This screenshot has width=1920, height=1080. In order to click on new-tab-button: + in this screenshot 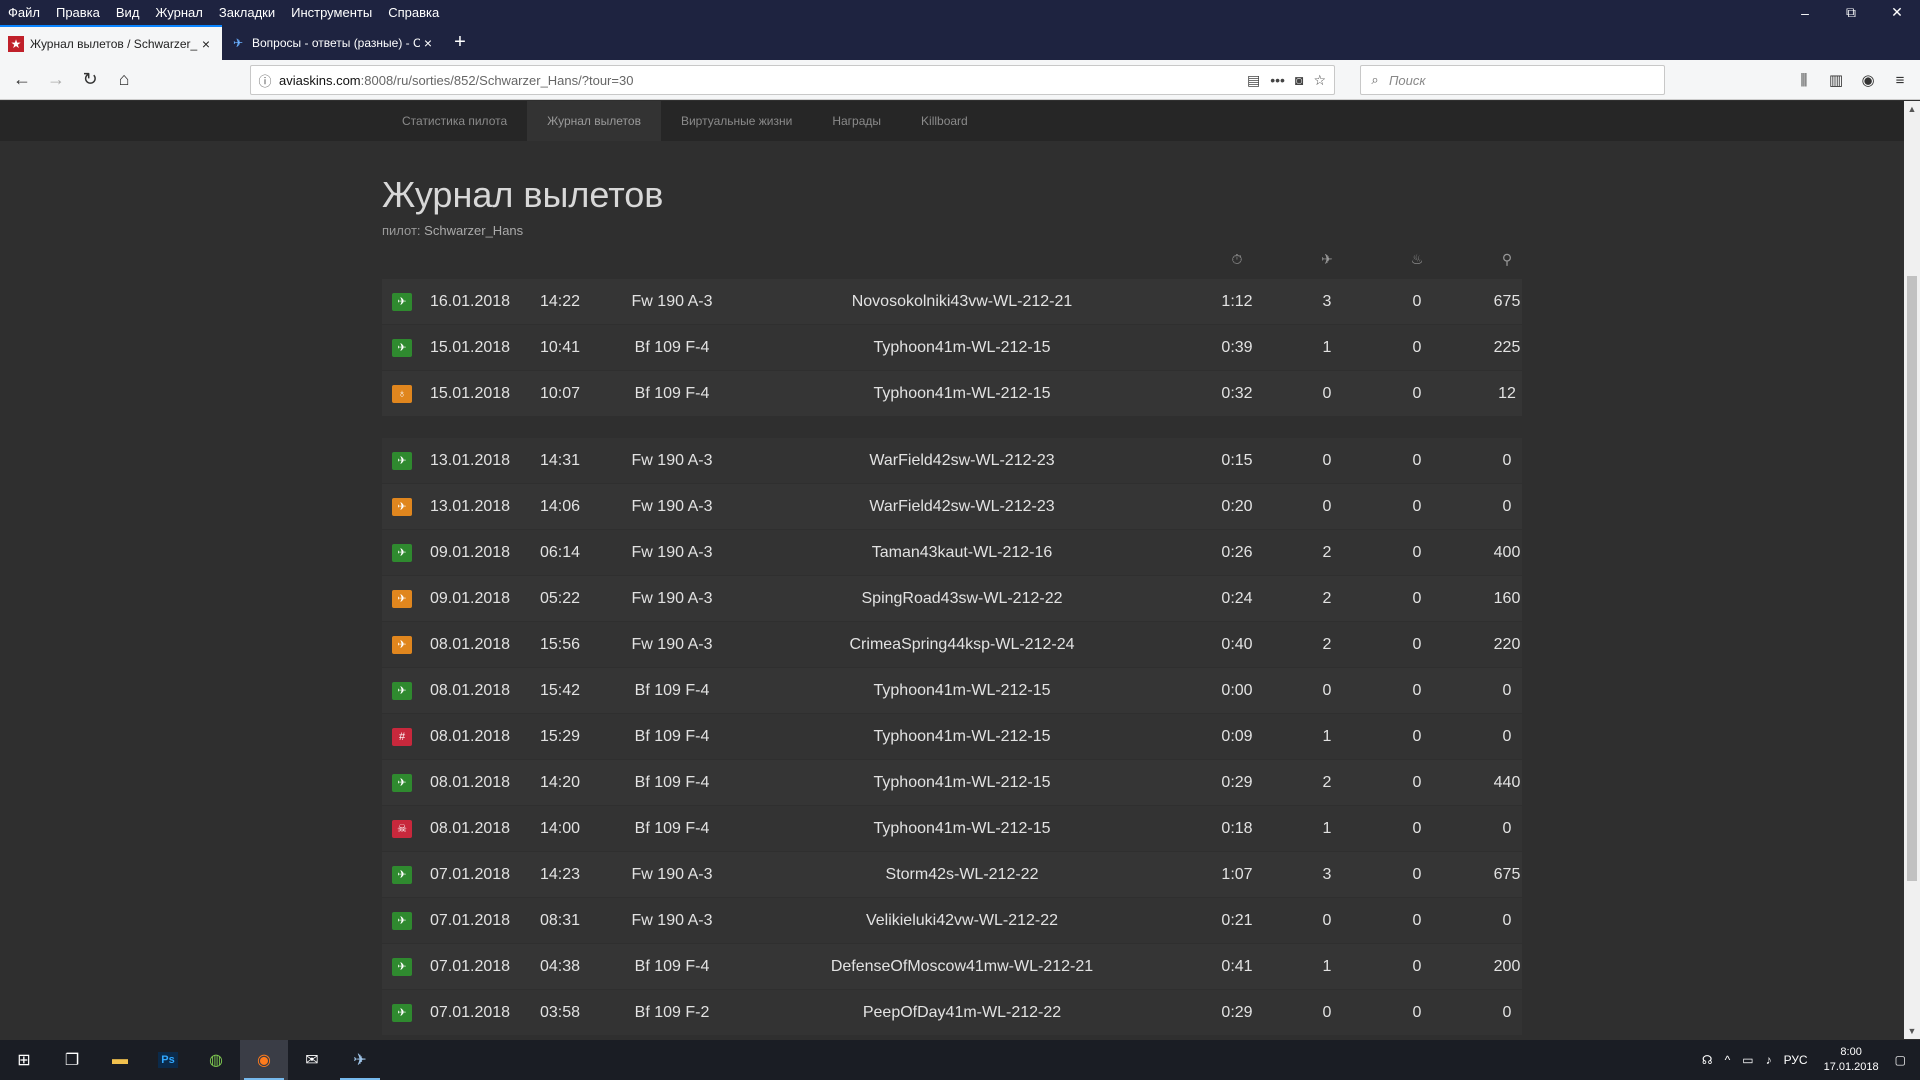, I will do `click(460, 42)`.